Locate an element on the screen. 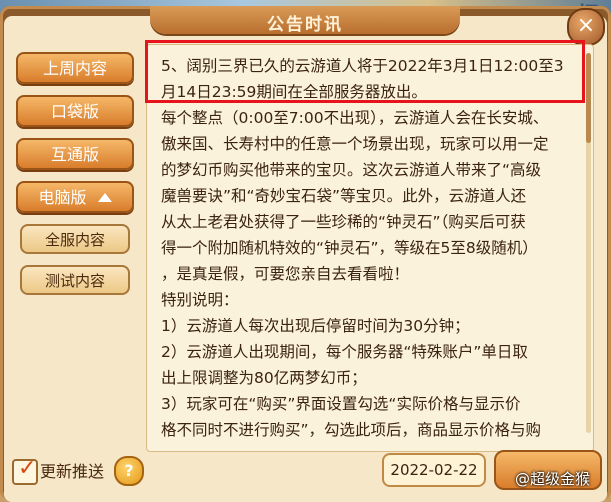  checkmark-icon: ✓ is located at coordinates (27, 468).